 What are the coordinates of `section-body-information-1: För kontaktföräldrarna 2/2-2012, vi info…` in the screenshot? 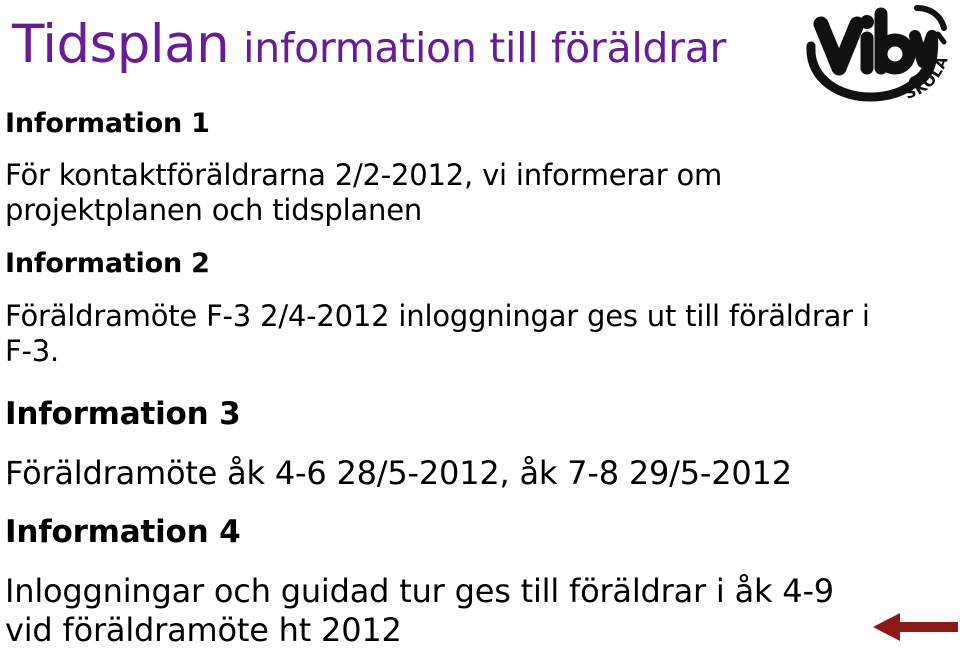 It's located at (363, 193).